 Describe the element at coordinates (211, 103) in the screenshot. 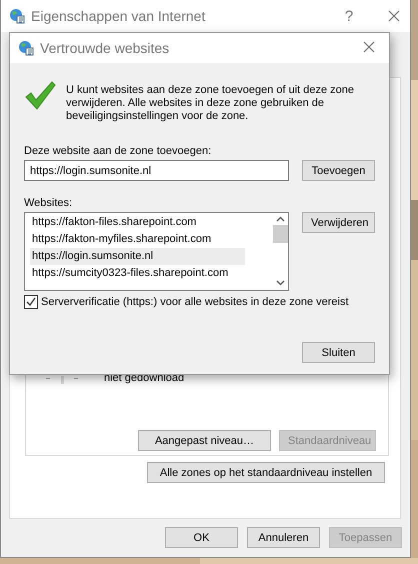

I see `description-text: U kunt websites aan deze zone toevoegen of uit deze zone verwijderen. Alle websites in deze zone gebruiken de beveiligingsinstellingen voor de zone.` at that location.